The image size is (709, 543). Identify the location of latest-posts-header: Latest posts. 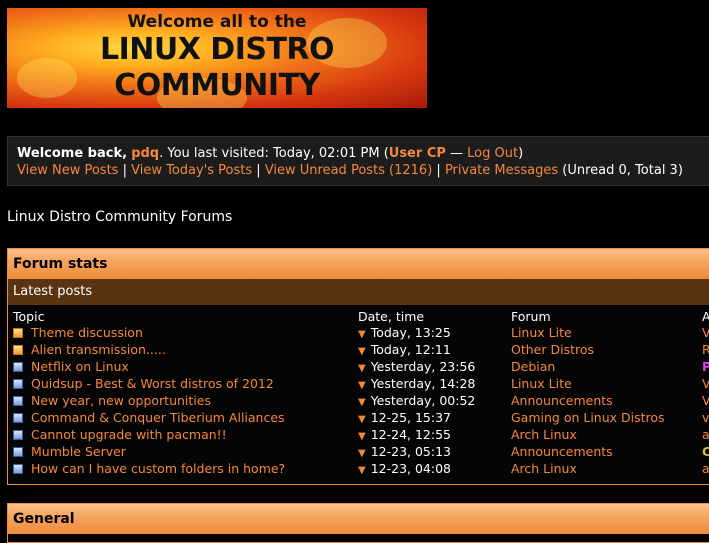
(358, 292).